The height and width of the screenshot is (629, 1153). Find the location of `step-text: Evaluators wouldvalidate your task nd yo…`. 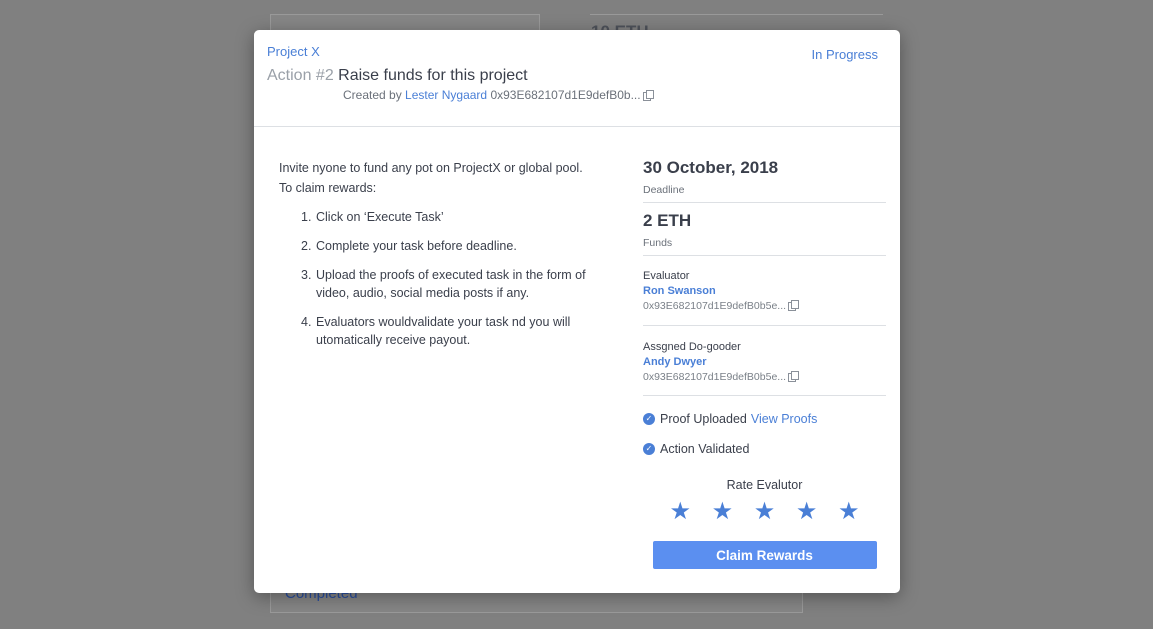

step-text: Evaluators wouldvalidate your task nd yo… is located at coordinates (443, 331).